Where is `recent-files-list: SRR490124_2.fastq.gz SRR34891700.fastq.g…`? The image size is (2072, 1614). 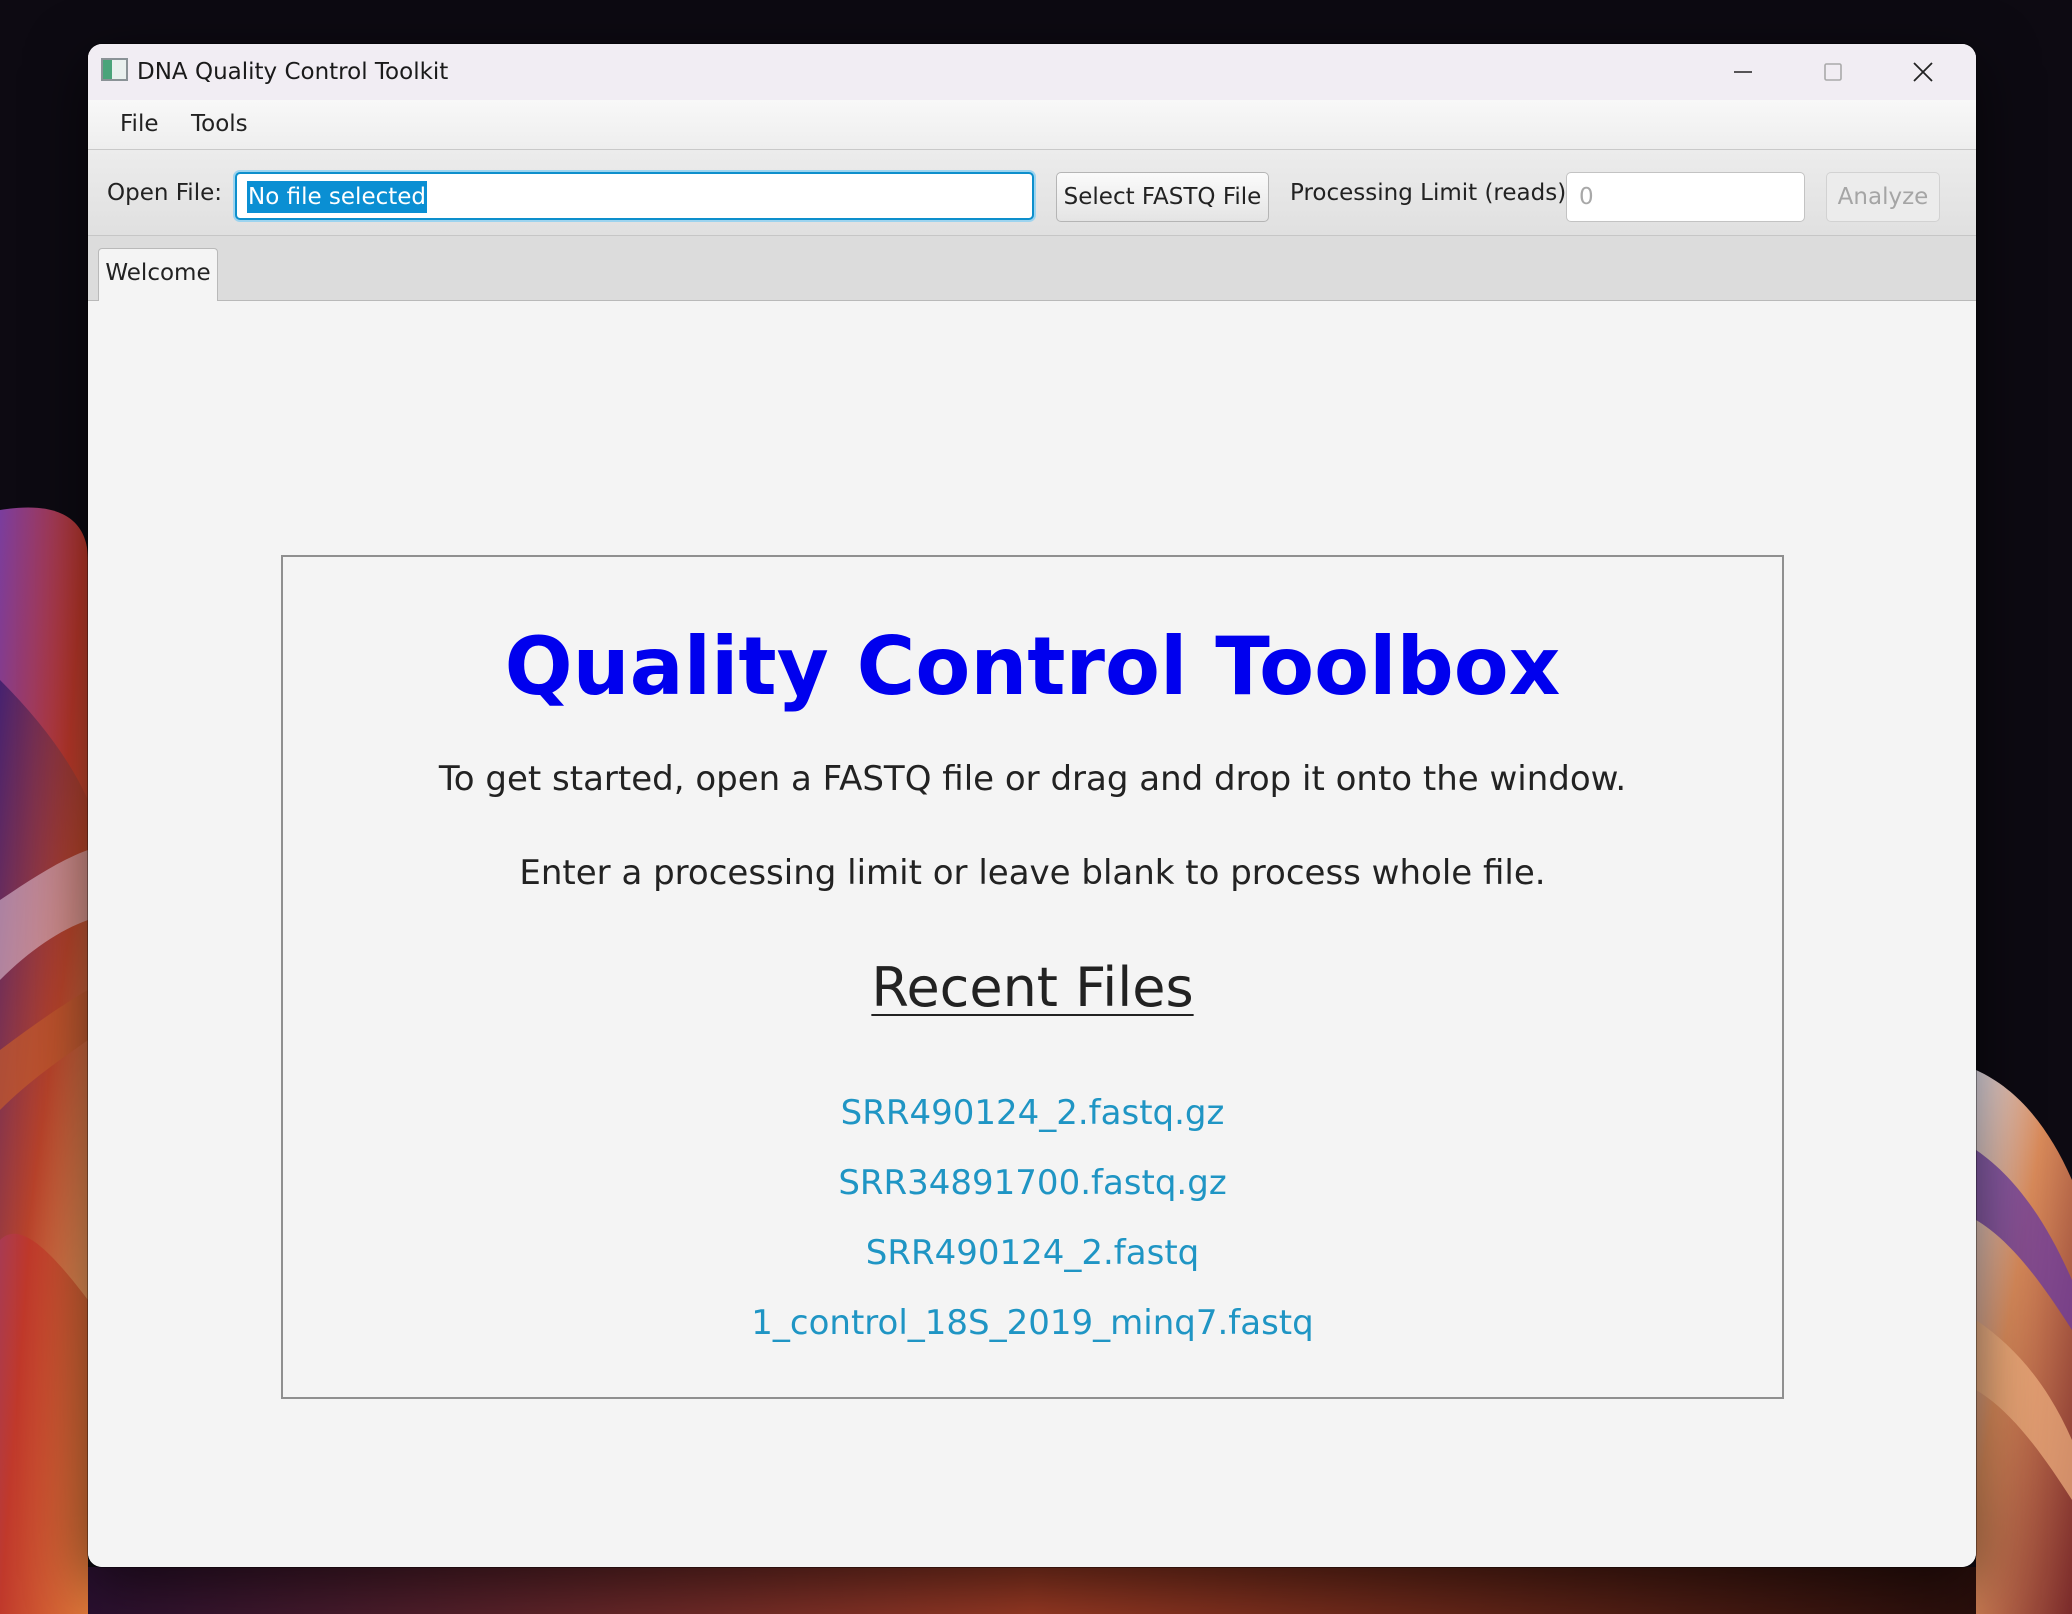 recent-files-list: SRR490124_2.fastq.gz SRR34891700.fastq.g… is located at coordinates (1032, 1227).